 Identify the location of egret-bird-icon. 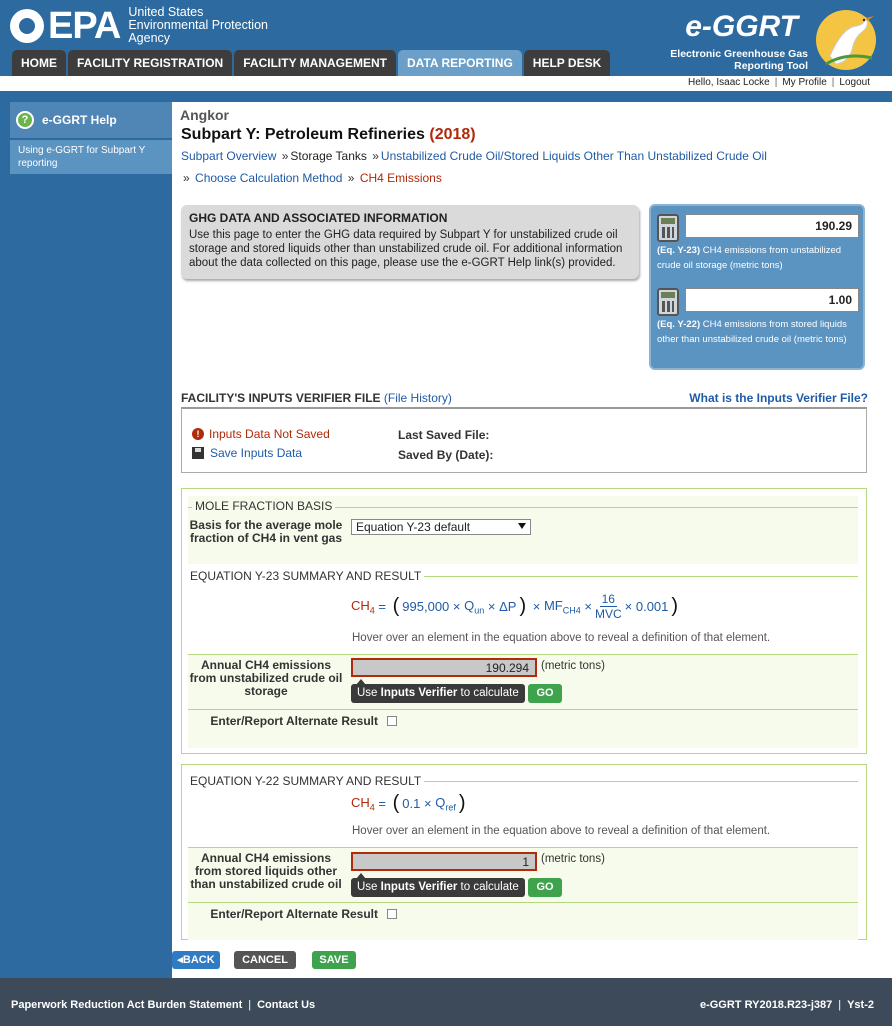
(846, 40).